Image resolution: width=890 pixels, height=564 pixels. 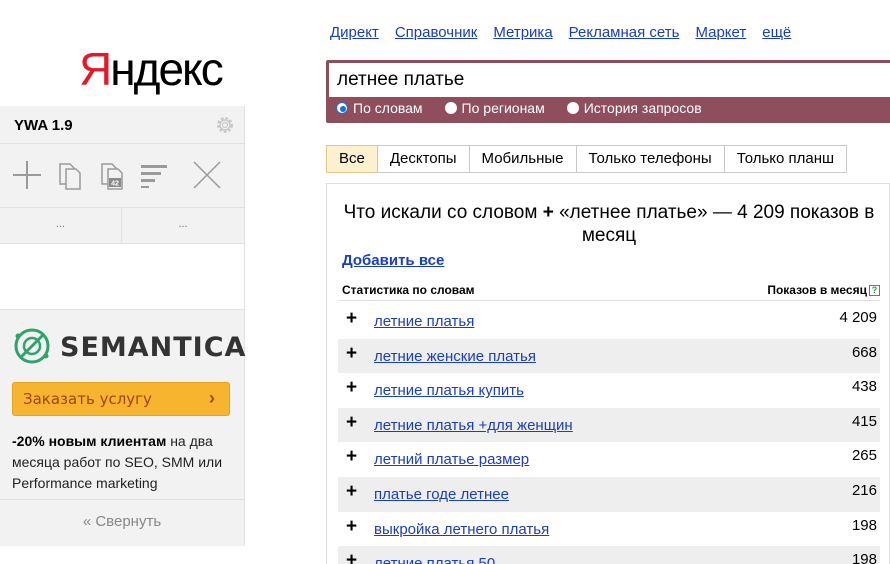 I want to click on copy-count-icon: 42, so click(x=111, y=175).